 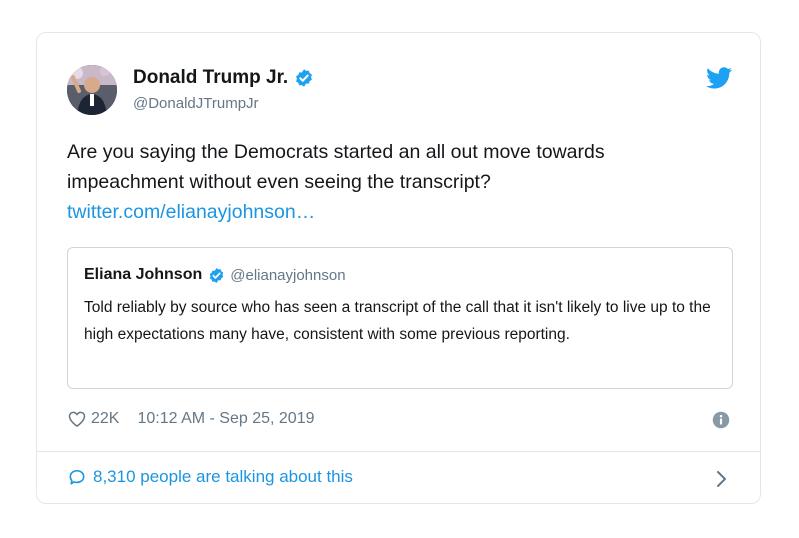 What do you see at coordinates (77, 477) in the screenshot?
I see `comment-bubble-icon` at bounding box center [77, 477].